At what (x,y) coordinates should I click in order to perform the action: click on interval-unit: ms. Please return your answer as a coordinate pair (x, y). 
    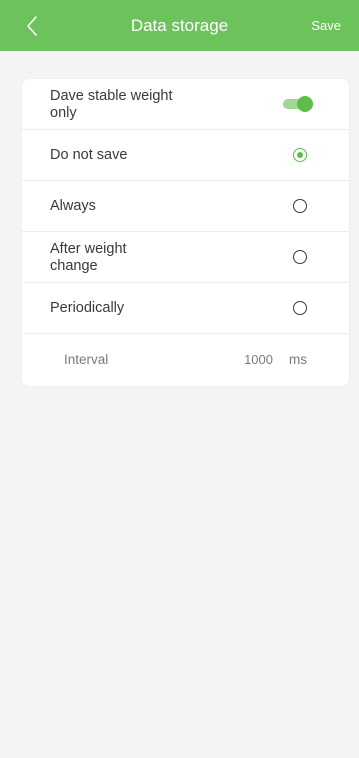
    Looking at the image, I should click on (298, 359).